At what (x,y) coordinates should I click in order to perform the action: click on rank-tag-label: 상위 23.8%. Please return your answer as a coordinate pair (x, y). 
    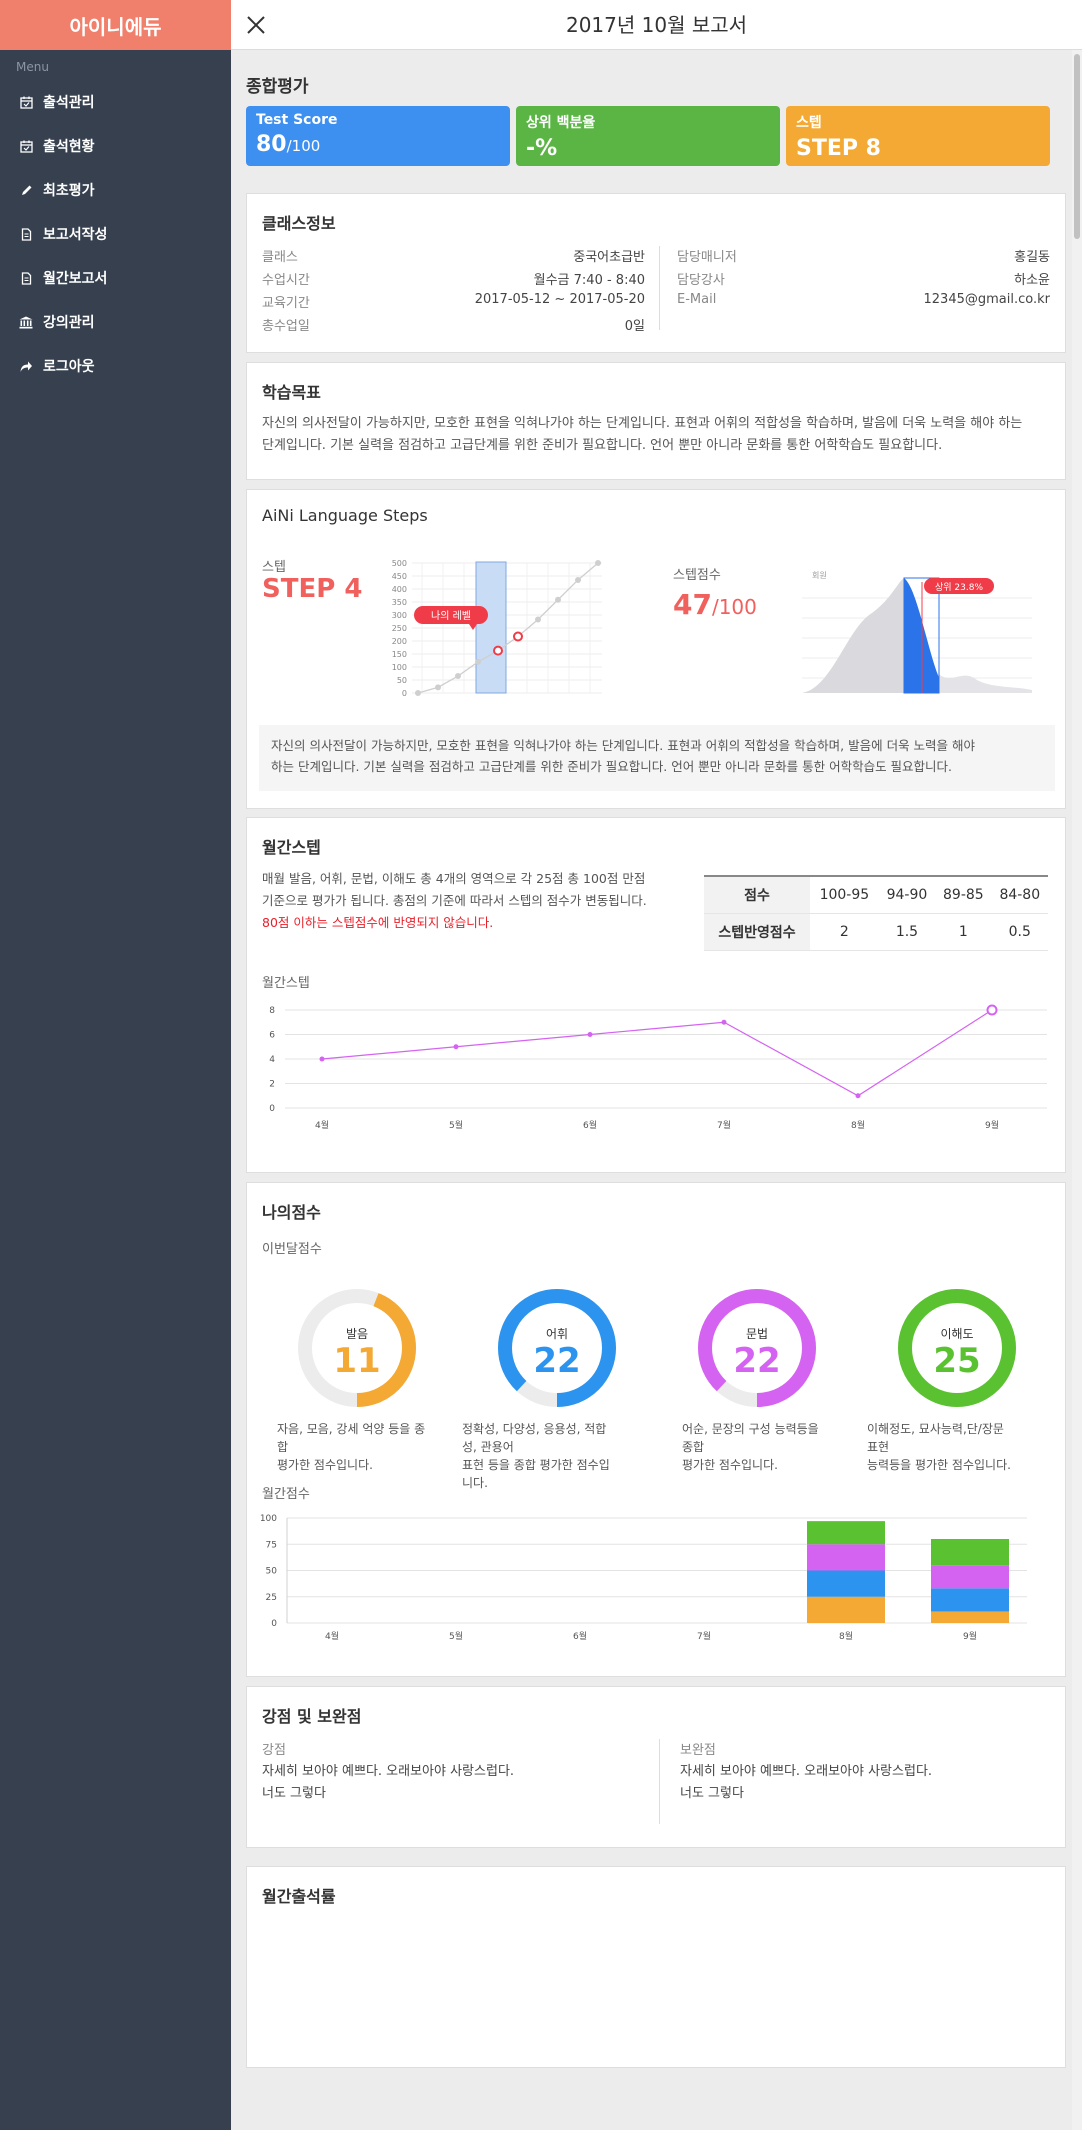
    Looking at the image, I should click on (959, 587).